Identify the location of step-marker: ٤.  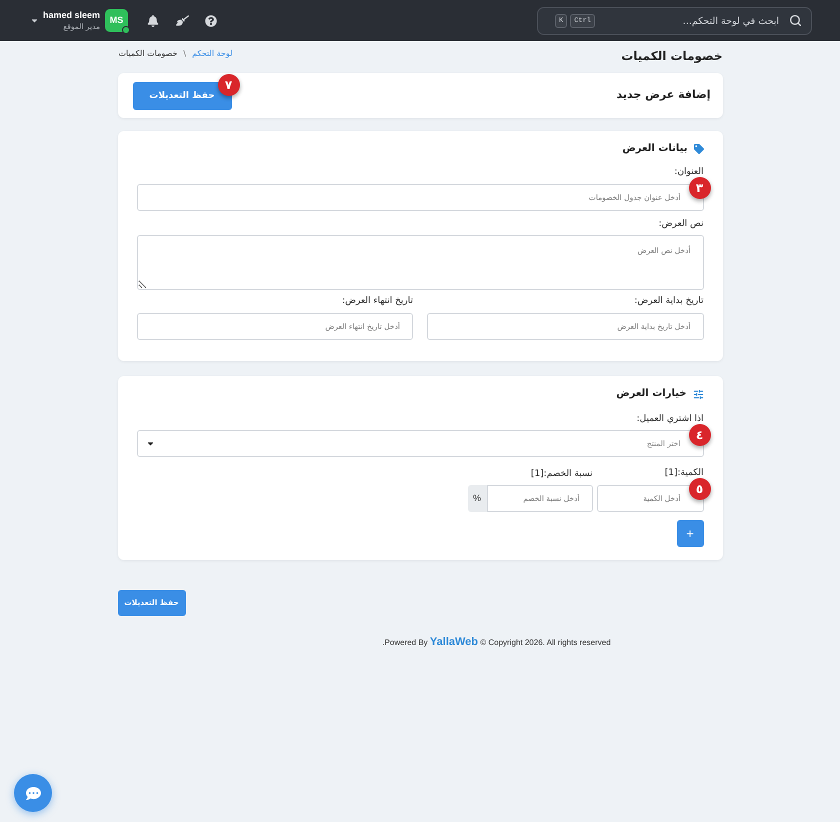
(699, 435).